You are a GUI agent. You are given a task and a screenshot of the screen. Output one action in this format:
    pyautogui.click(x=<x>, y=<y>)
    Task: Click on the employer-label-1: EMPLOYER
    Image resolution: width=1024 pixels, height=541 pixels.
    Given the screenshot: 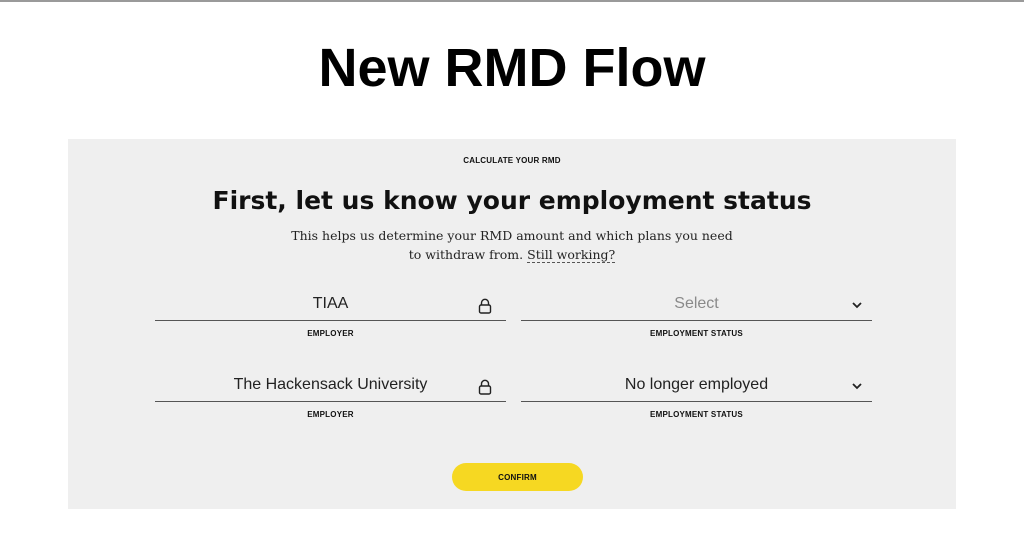 What is the action you would take?
    pyautogui.click(x=330, y=333)
    